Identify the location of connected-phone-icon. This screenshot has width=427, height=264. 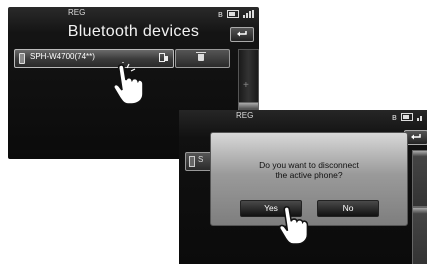
(163, 57).